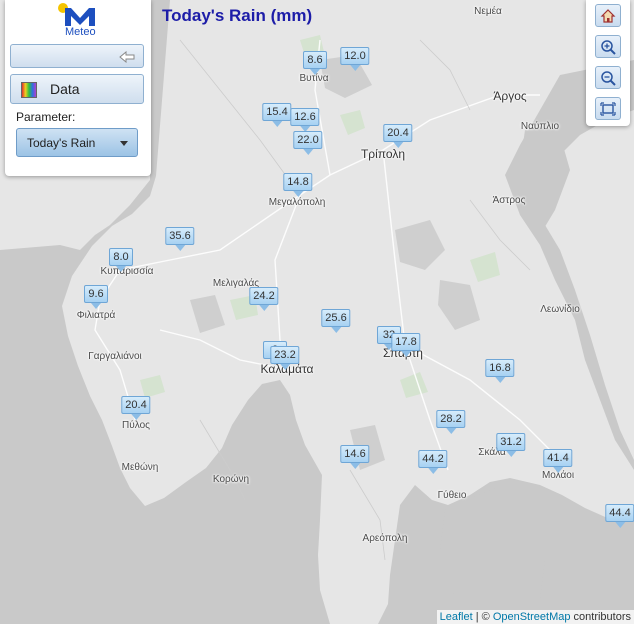  Describe the element at coordinates (121, 260) in the screenshot. I see `rain-marker: 8.0` at that location.